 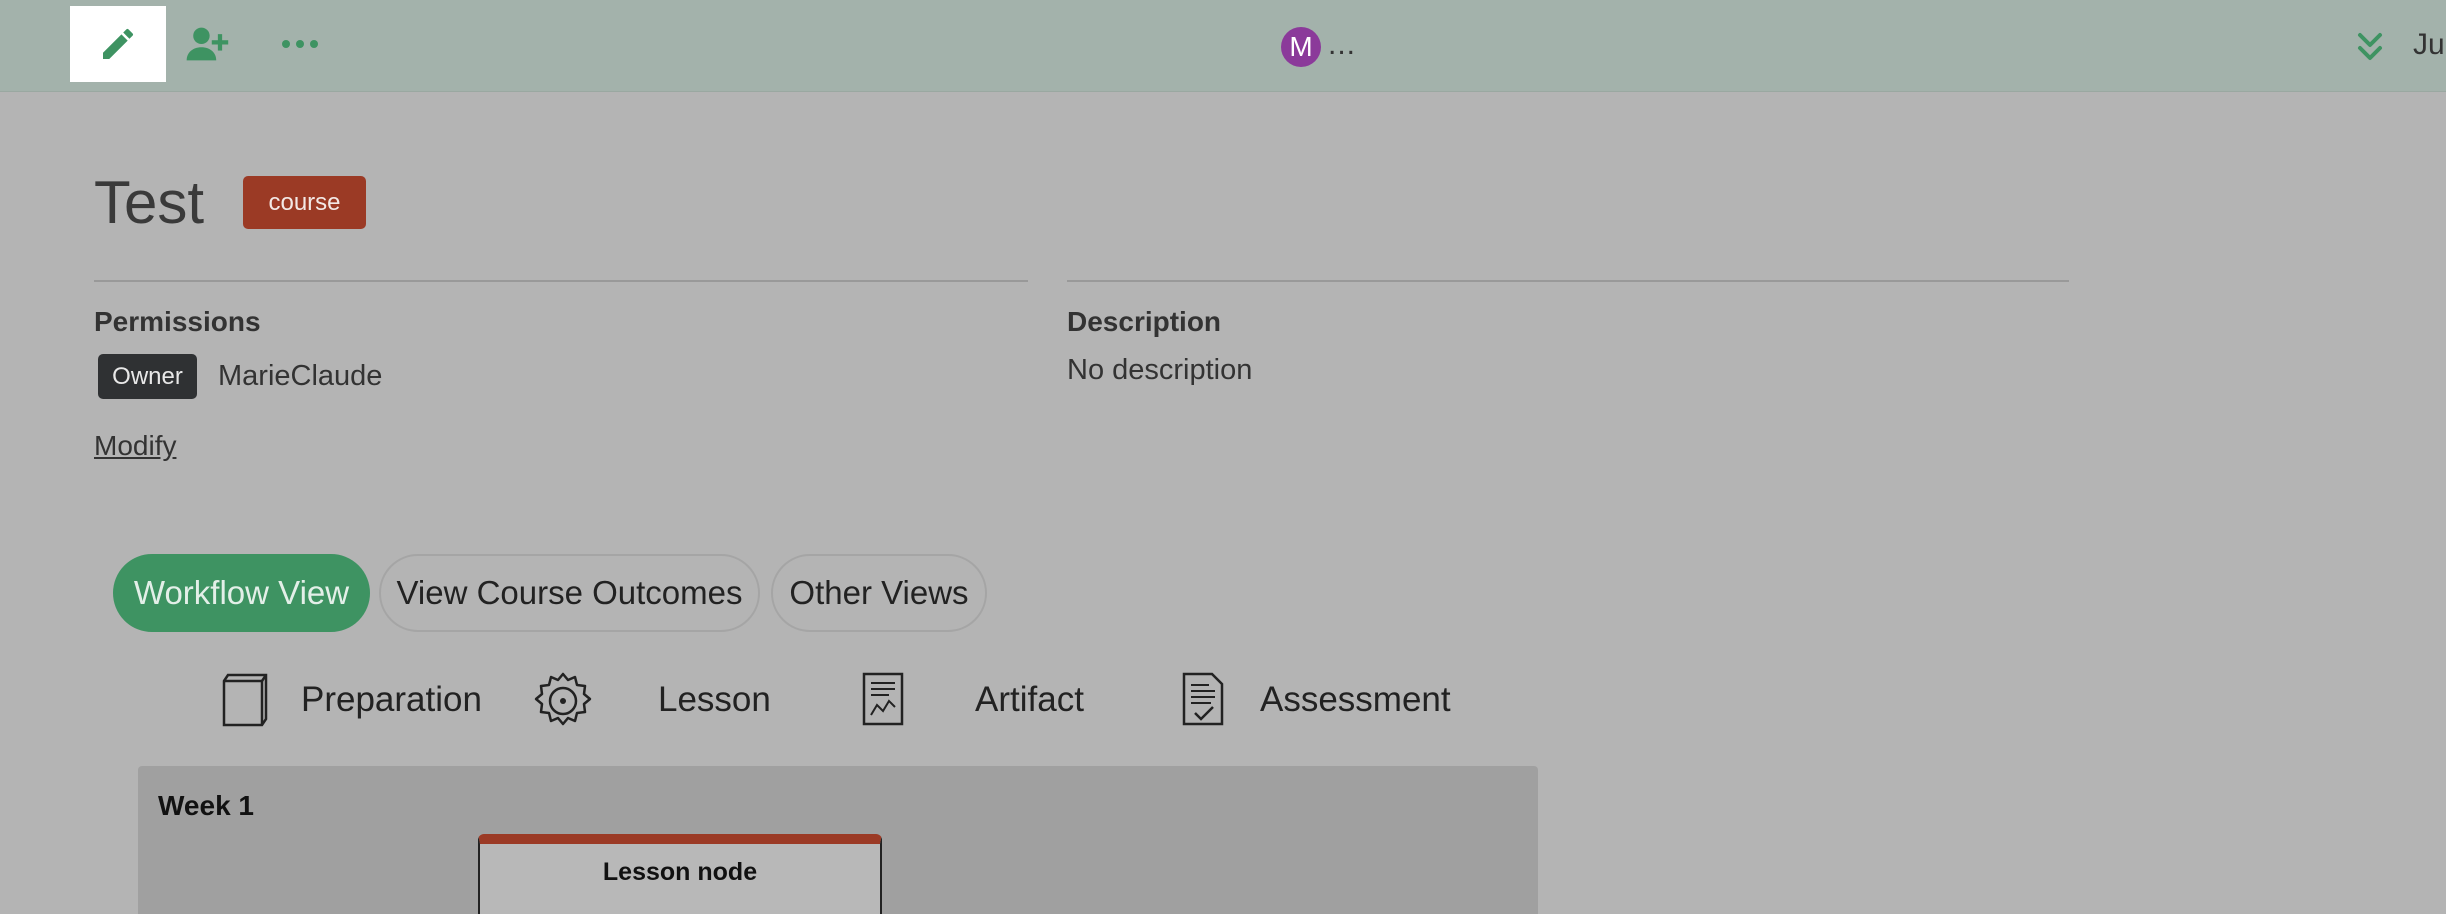 I want to click on owner-badge: Owner, so click(x=147, y=376).